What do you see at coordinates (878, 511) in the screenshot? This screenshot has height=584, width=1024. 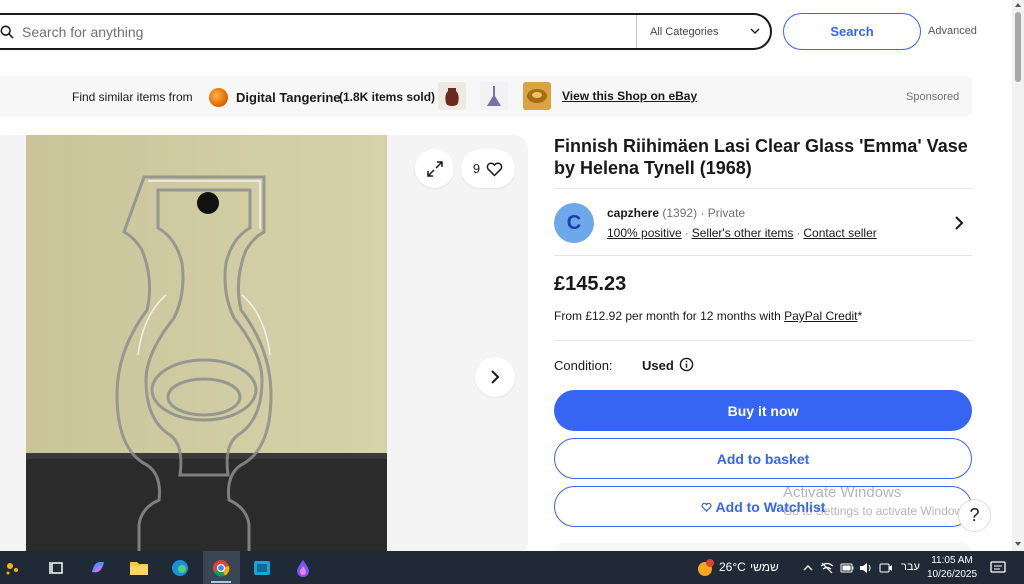 I see `activate-windows-subtitle: Go to Settings to activate Windows.` at bounding box center [878, 511].